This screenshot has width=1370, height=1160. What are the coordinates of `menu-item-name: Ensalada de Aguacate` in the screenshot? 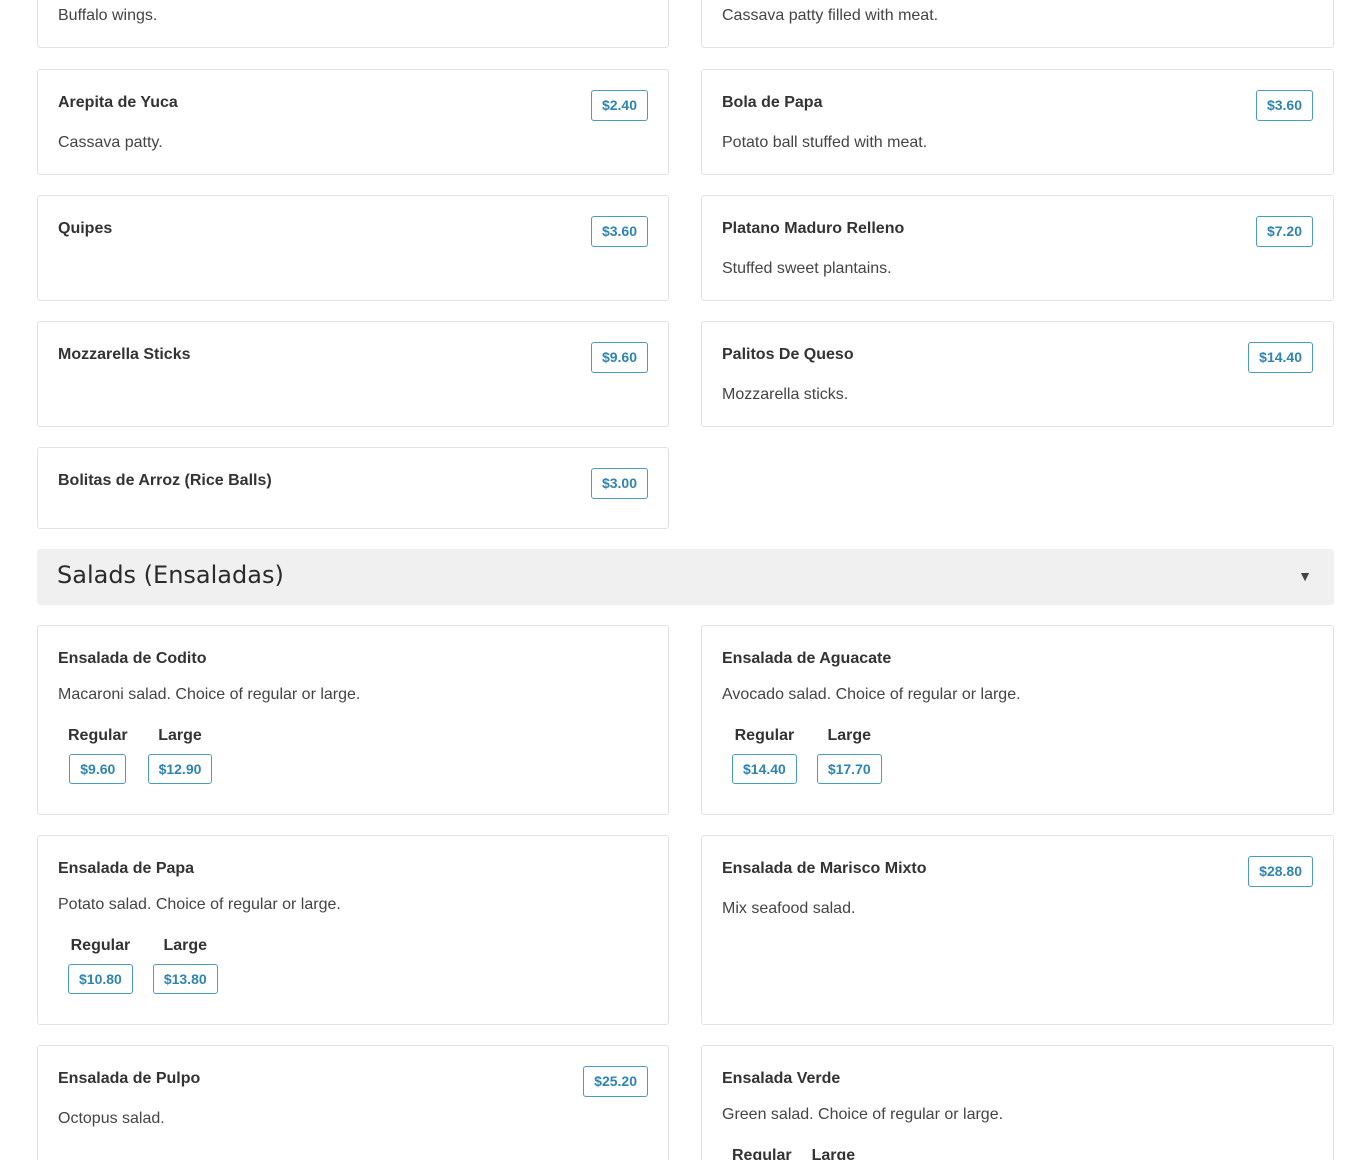 It's located at (807, 658).